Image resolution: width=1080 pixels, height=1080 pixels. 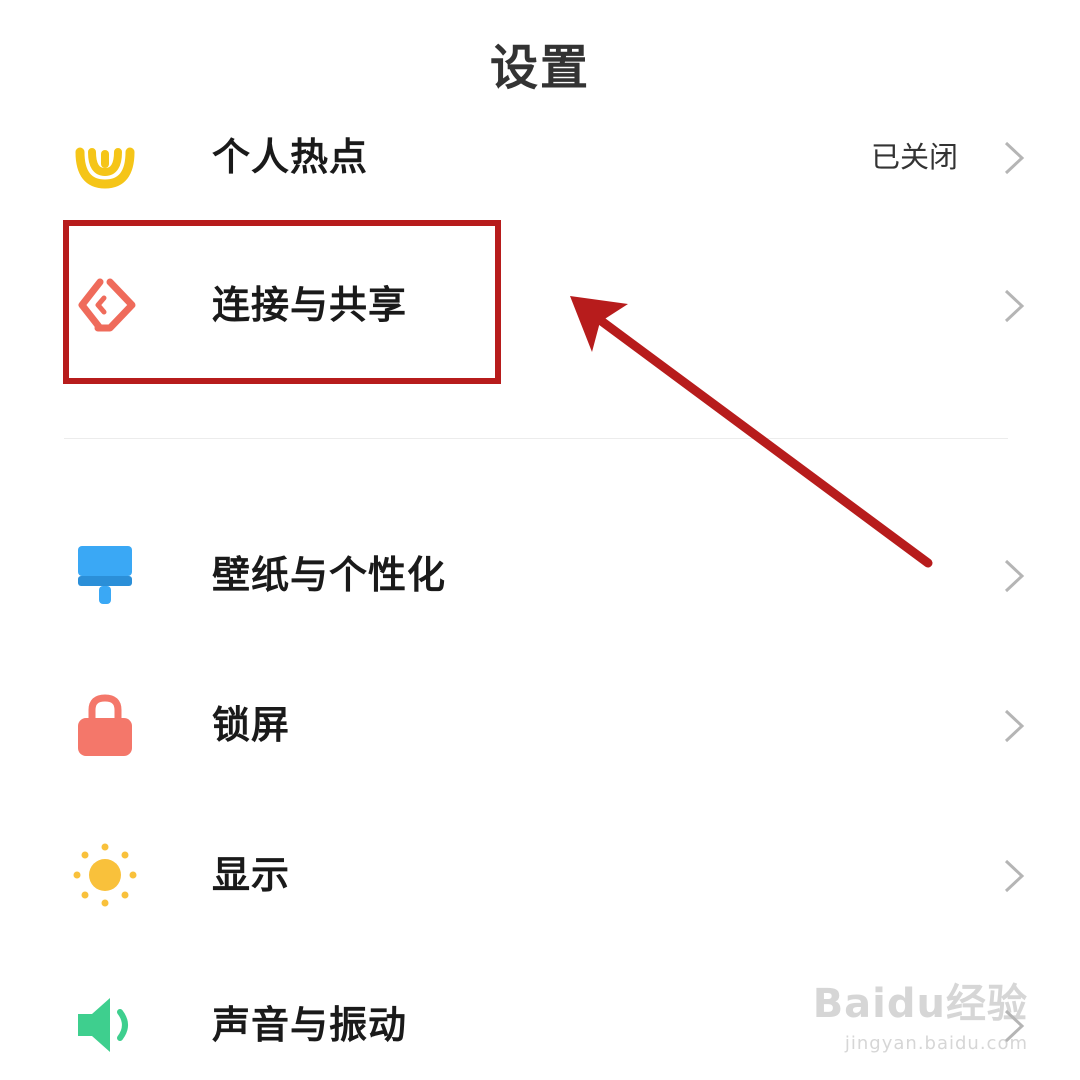 What do you see at coordinates (251, 875) in the screenshot?
I see `settings-item-label: 显示` at bounding box center [251, 875].